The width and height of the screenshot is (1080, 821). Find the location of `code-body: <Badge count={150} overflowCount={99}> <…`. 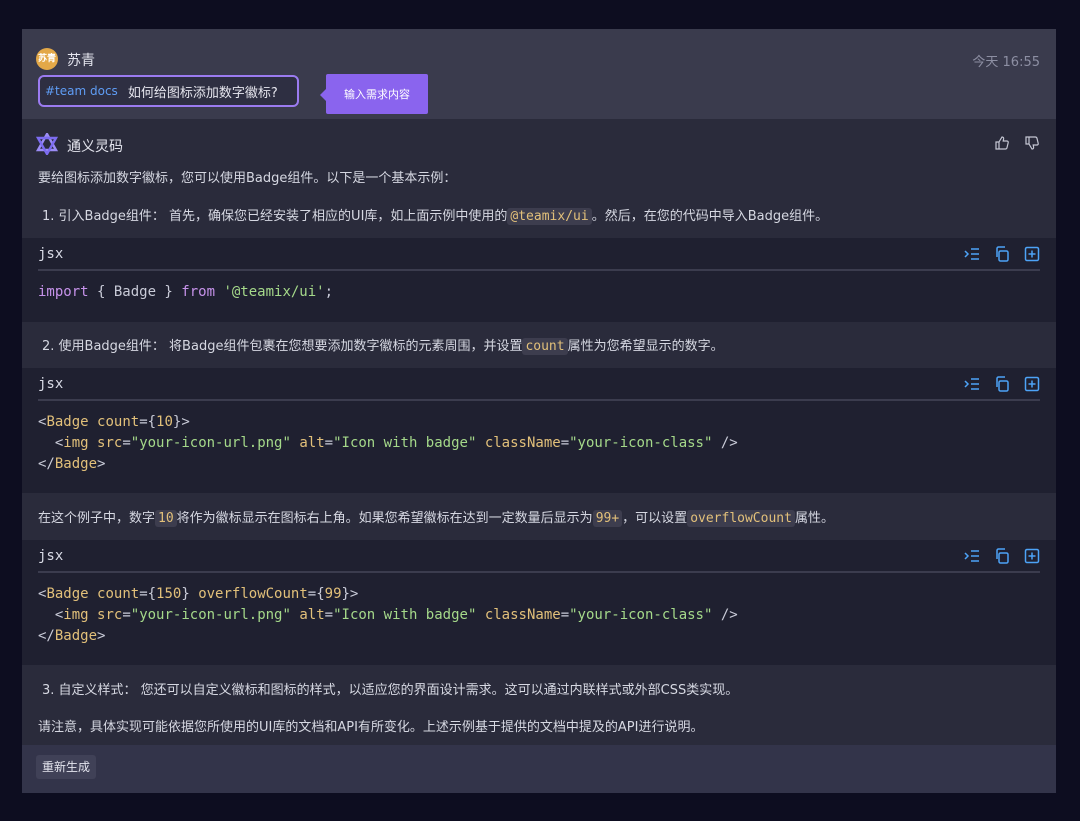

code-body: <Badge count={150} overflowCount={99}> <… is located at coordinates (388, 615).